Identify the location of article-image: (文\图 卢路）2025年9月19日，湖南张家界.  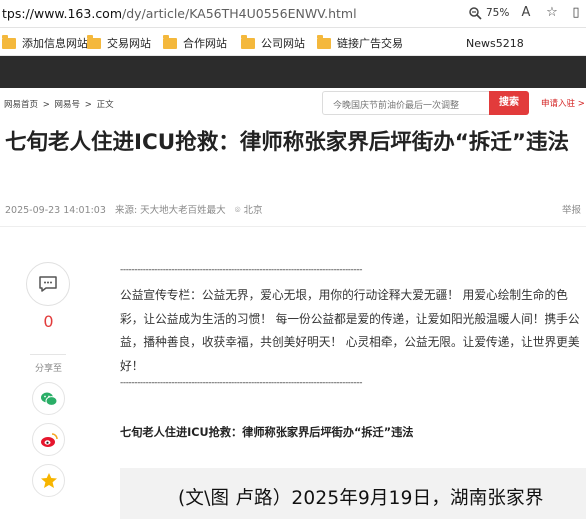
(353, 493).